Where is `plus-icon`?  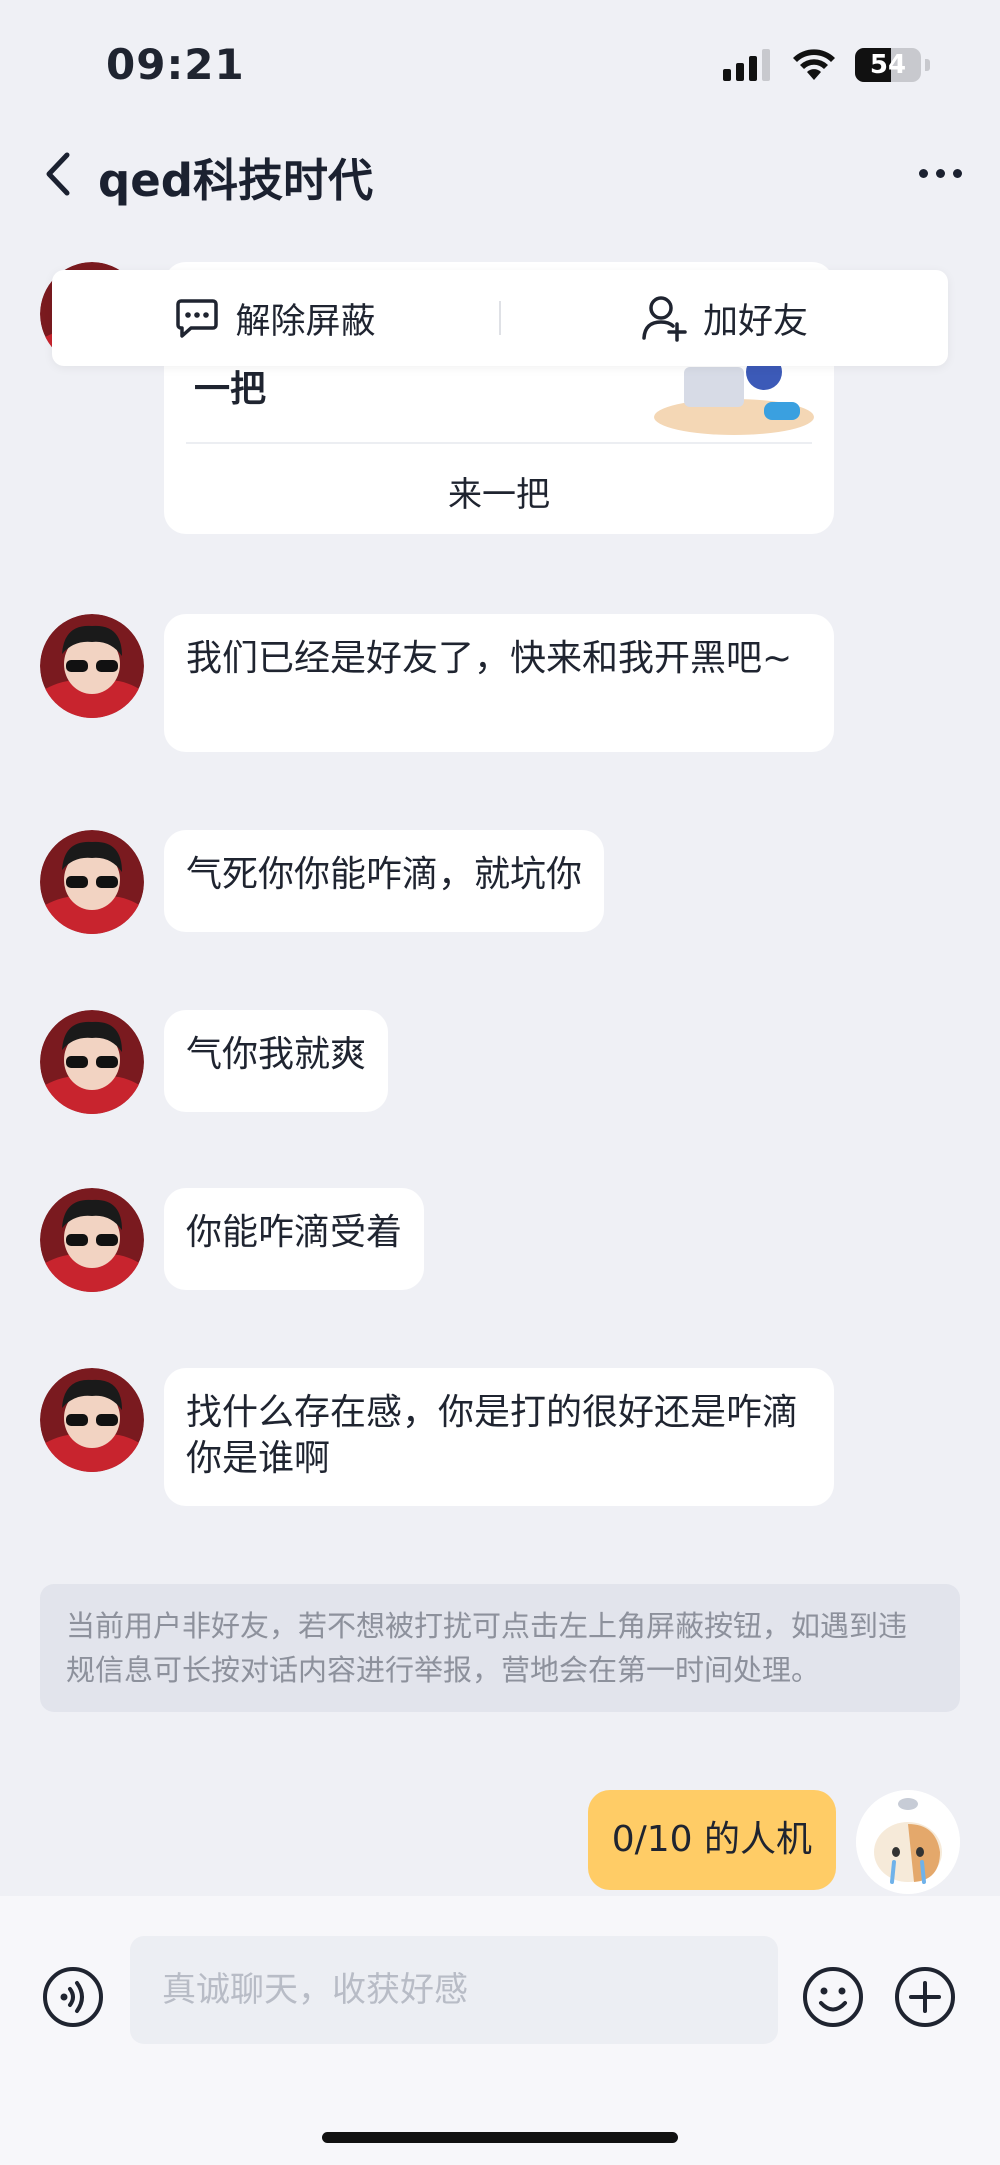
plus-icon is located at coordinates (925, 1997).